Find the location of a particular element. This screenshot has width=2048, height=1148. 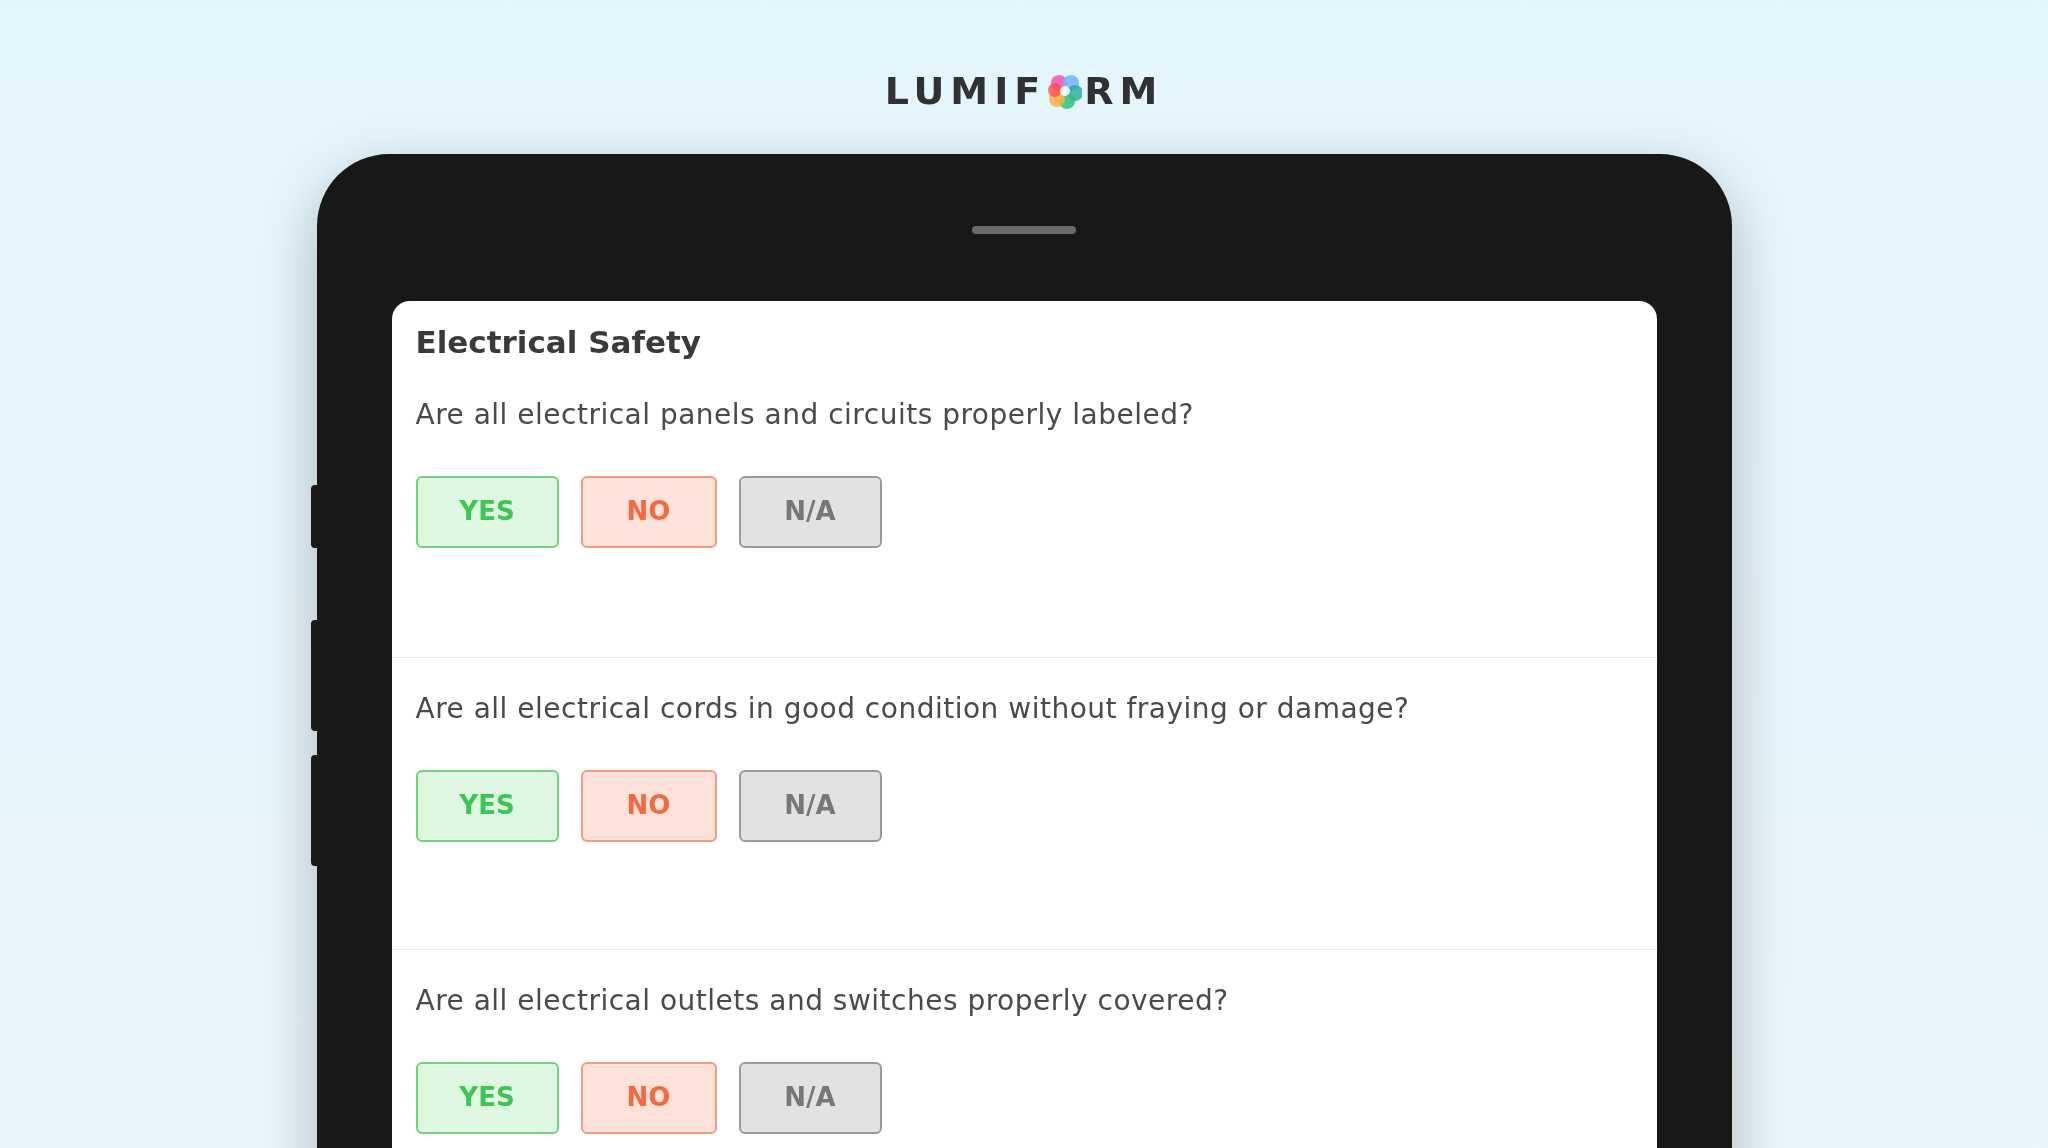

logo-text: RM is located at coordinates (1124, 91).